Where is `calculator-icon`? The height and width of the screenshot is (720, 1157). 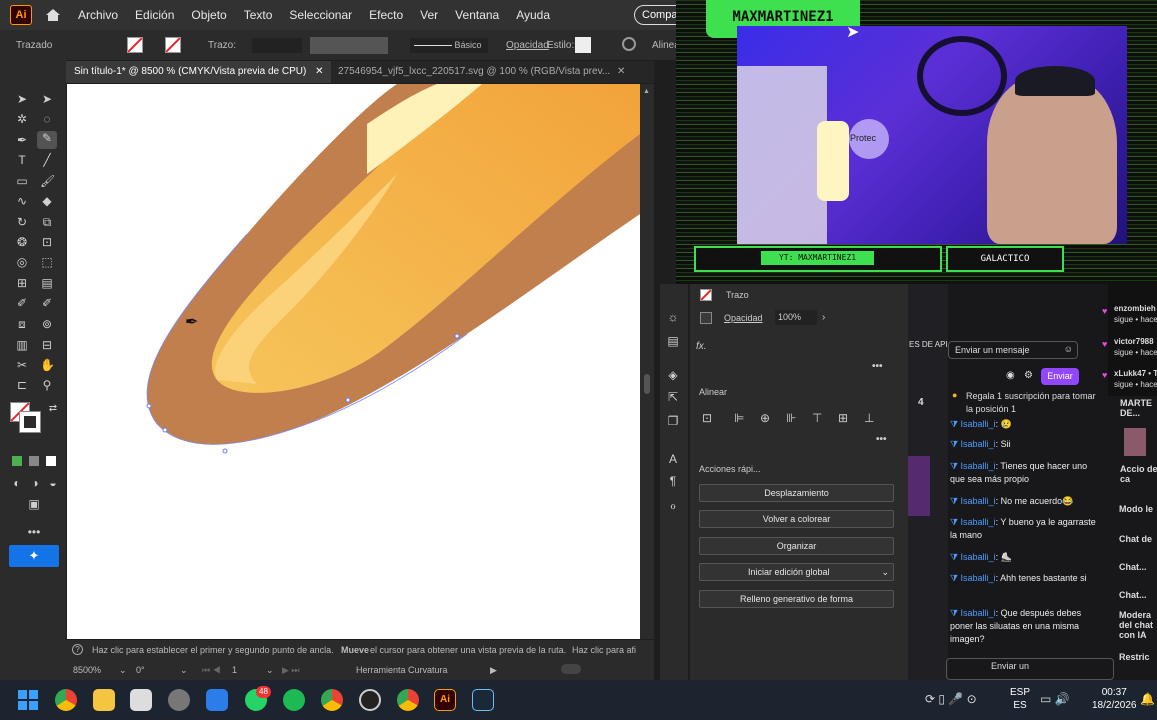
calculator-icon is located at coordinates (217, 700).